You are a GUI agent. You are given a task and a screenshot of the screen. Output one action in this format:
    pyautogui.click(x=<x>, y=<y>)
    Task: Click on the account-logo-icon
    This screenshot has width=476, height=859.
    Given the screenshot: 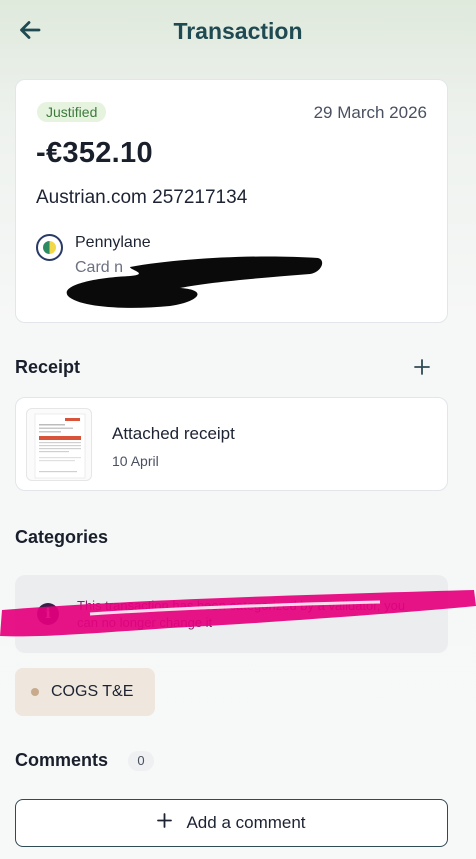 What is the action you would take?
    pyautogui.click(x=49, y=247)
    